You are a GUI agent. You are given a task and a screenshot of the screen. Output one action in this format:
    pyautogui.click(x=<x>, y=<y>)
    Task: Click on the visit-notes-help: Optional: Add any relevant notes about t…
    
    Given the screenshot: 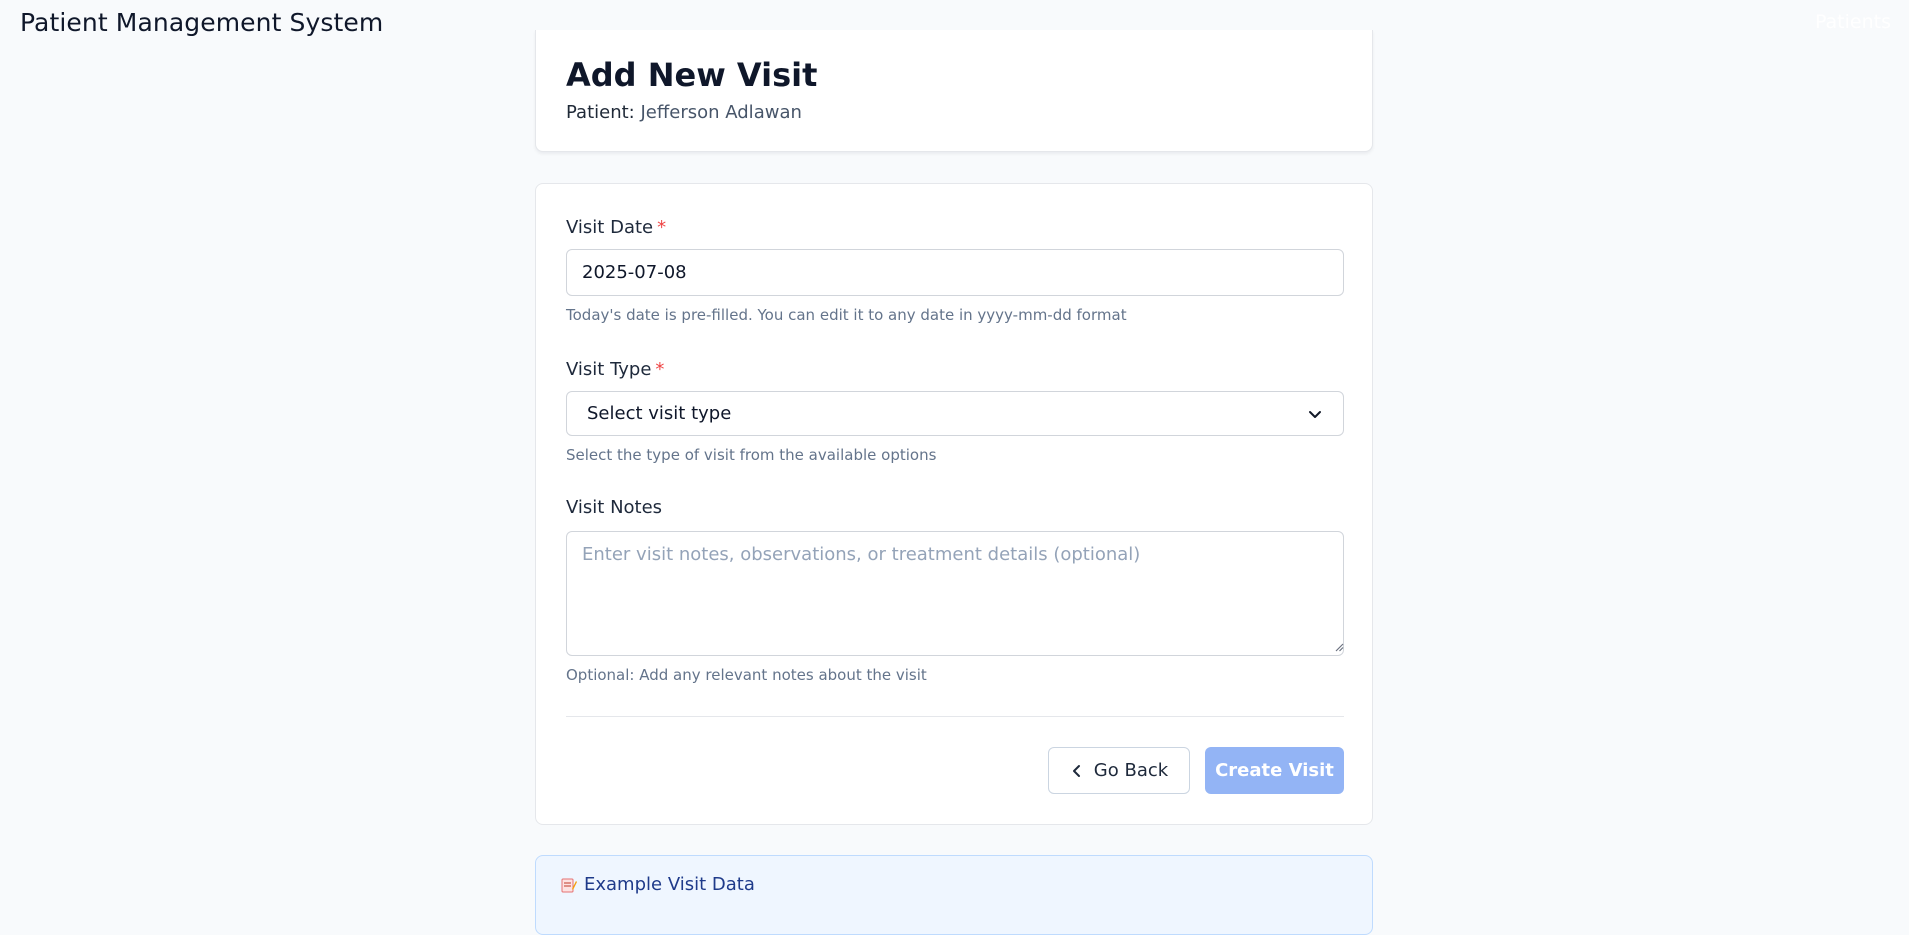 What is the action you would take?
    pyautogui.click(x=746, y=675)
    